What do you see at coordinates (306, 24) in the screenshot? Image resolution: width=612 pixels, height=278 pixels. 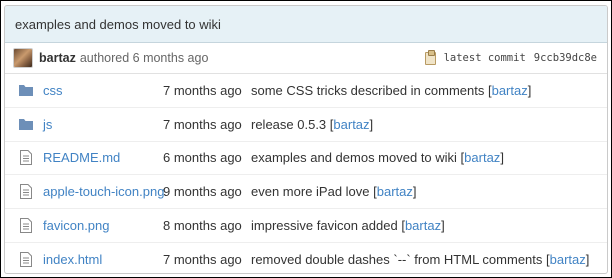 I see `commit-message-bar: examples and demos moved to wiki` at bounding box center [306, 24].